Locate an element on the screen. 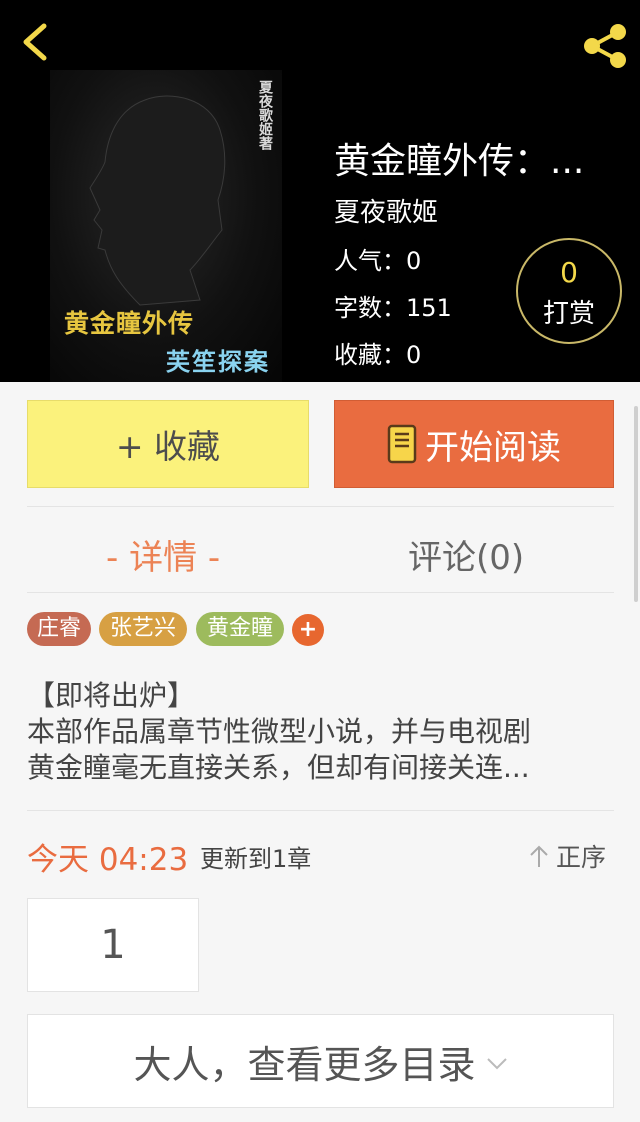  tag-zhangyixing: 张艺兴 is located at coordinates (143, 629).